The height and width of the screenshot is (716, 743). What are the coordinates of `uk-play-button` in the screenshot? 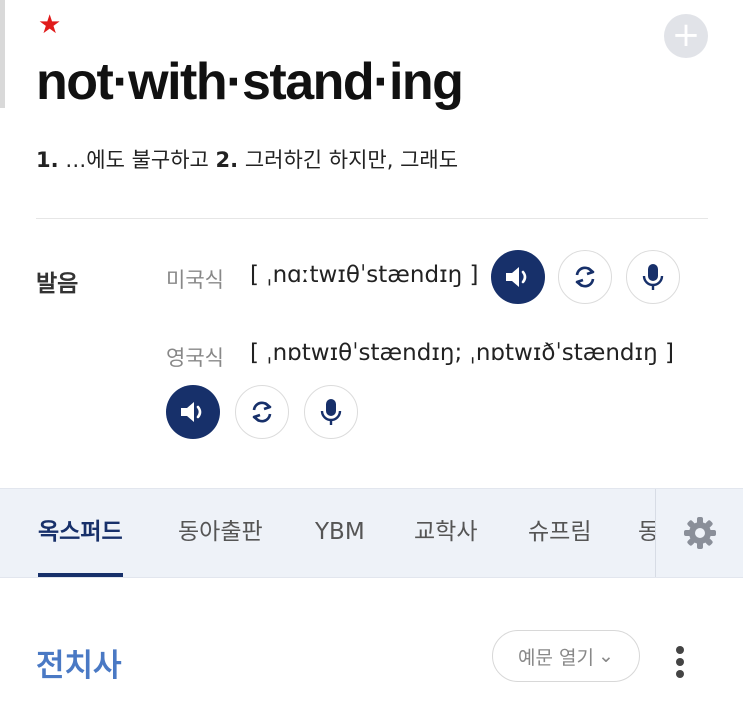 It's located at (193, 412).